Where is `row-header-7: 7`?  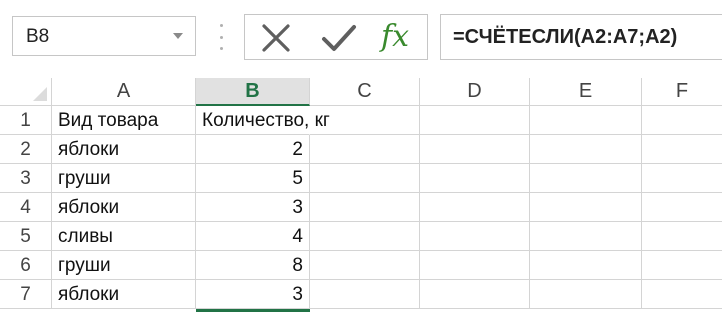 row-header-7: 7 is located at coordinates (26, 294).